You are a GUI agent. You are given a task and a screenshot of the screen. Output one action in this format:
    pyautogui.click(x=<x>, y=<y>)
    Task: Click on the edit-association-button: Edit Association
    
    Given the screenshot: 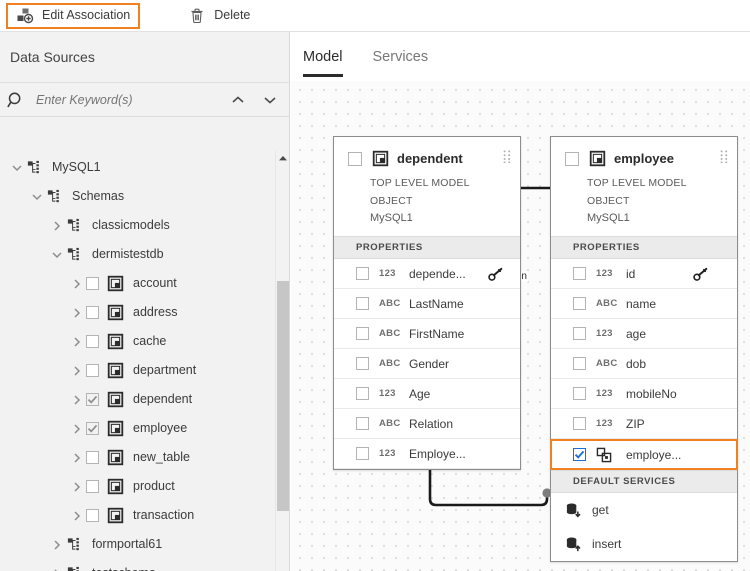 What is the action you would take?
    pyautogui.click(x=73, y=15)
    